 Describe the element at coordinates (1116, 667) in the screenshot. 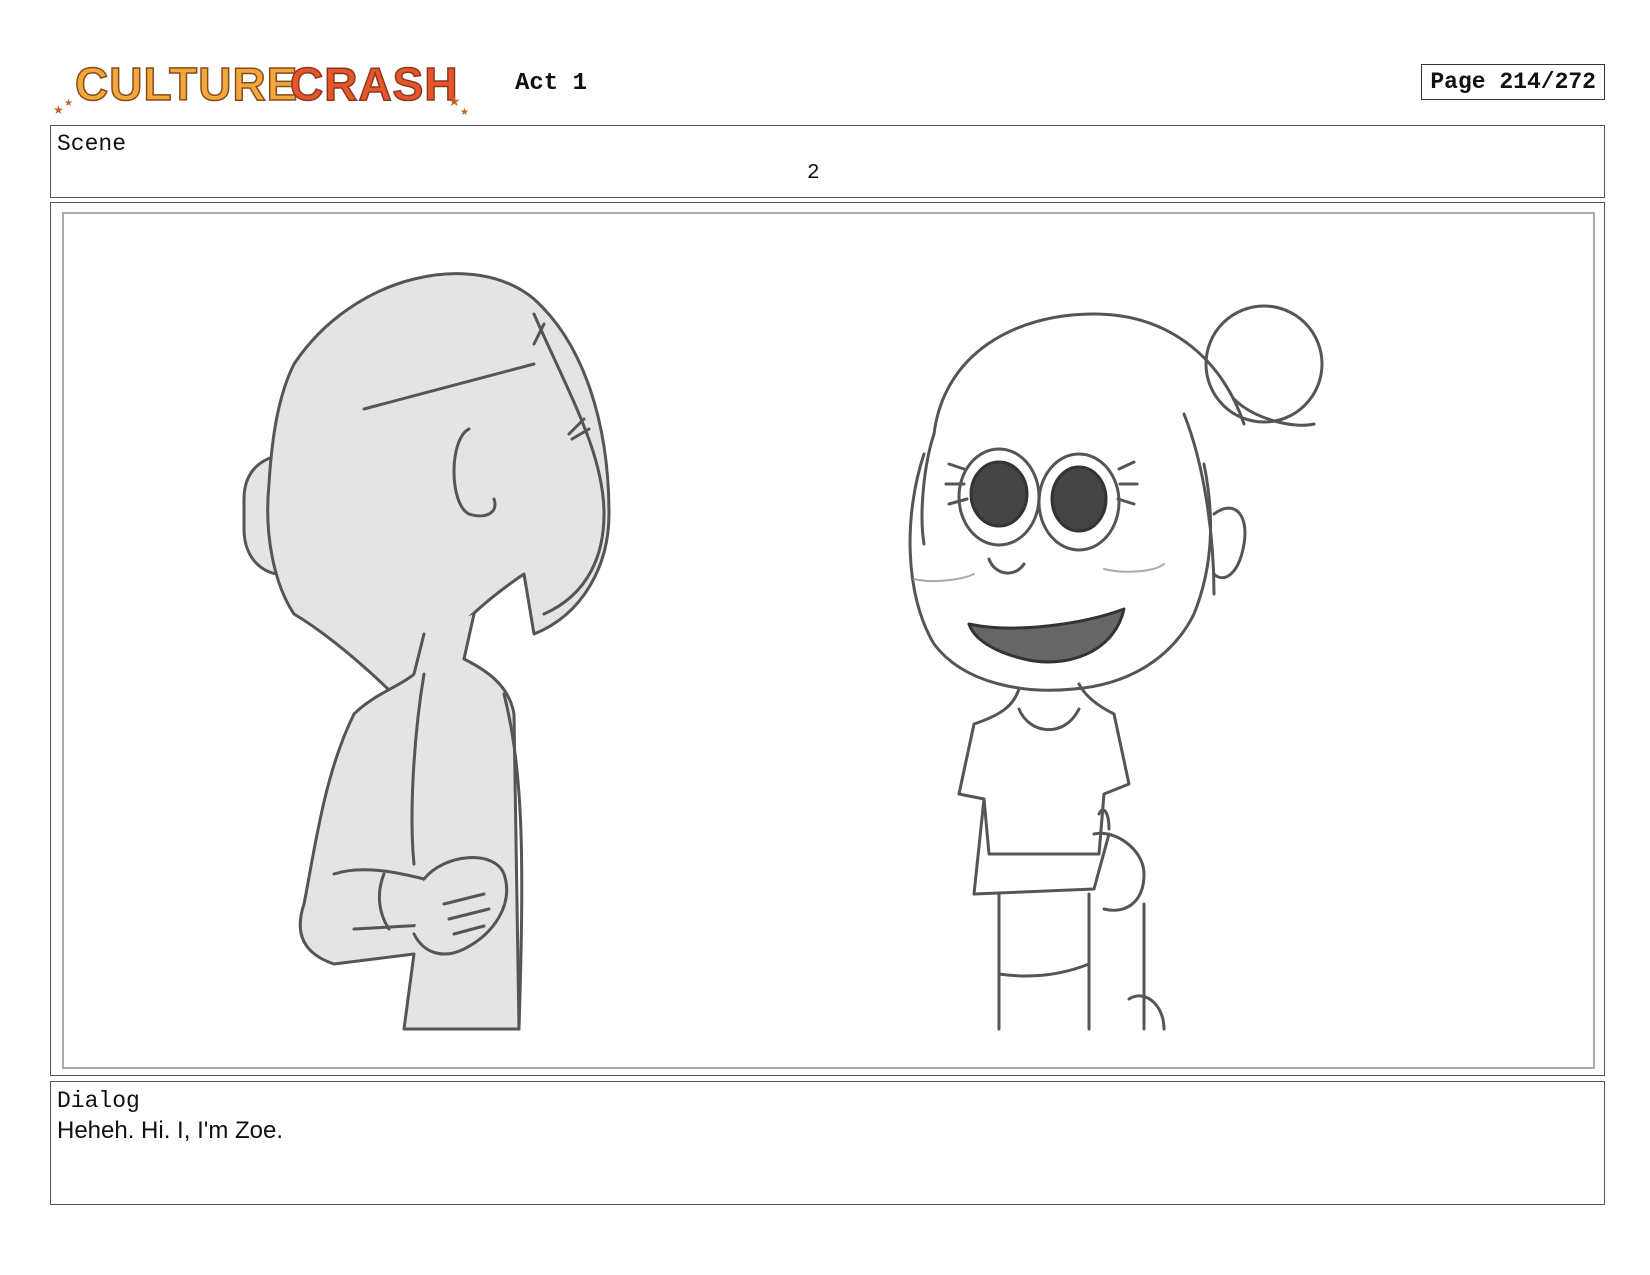

I see `right-character-sketch` at that location.